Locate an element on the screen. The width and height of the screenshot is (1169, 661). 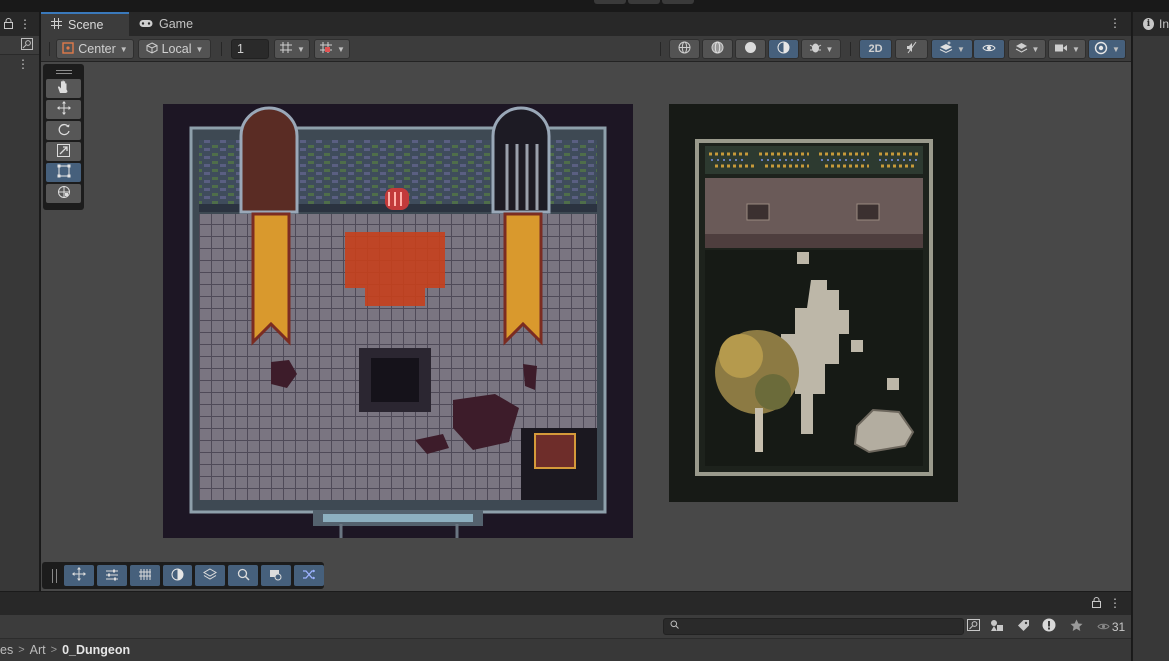
rotate-tool-button is located at coordinates (63, 130).